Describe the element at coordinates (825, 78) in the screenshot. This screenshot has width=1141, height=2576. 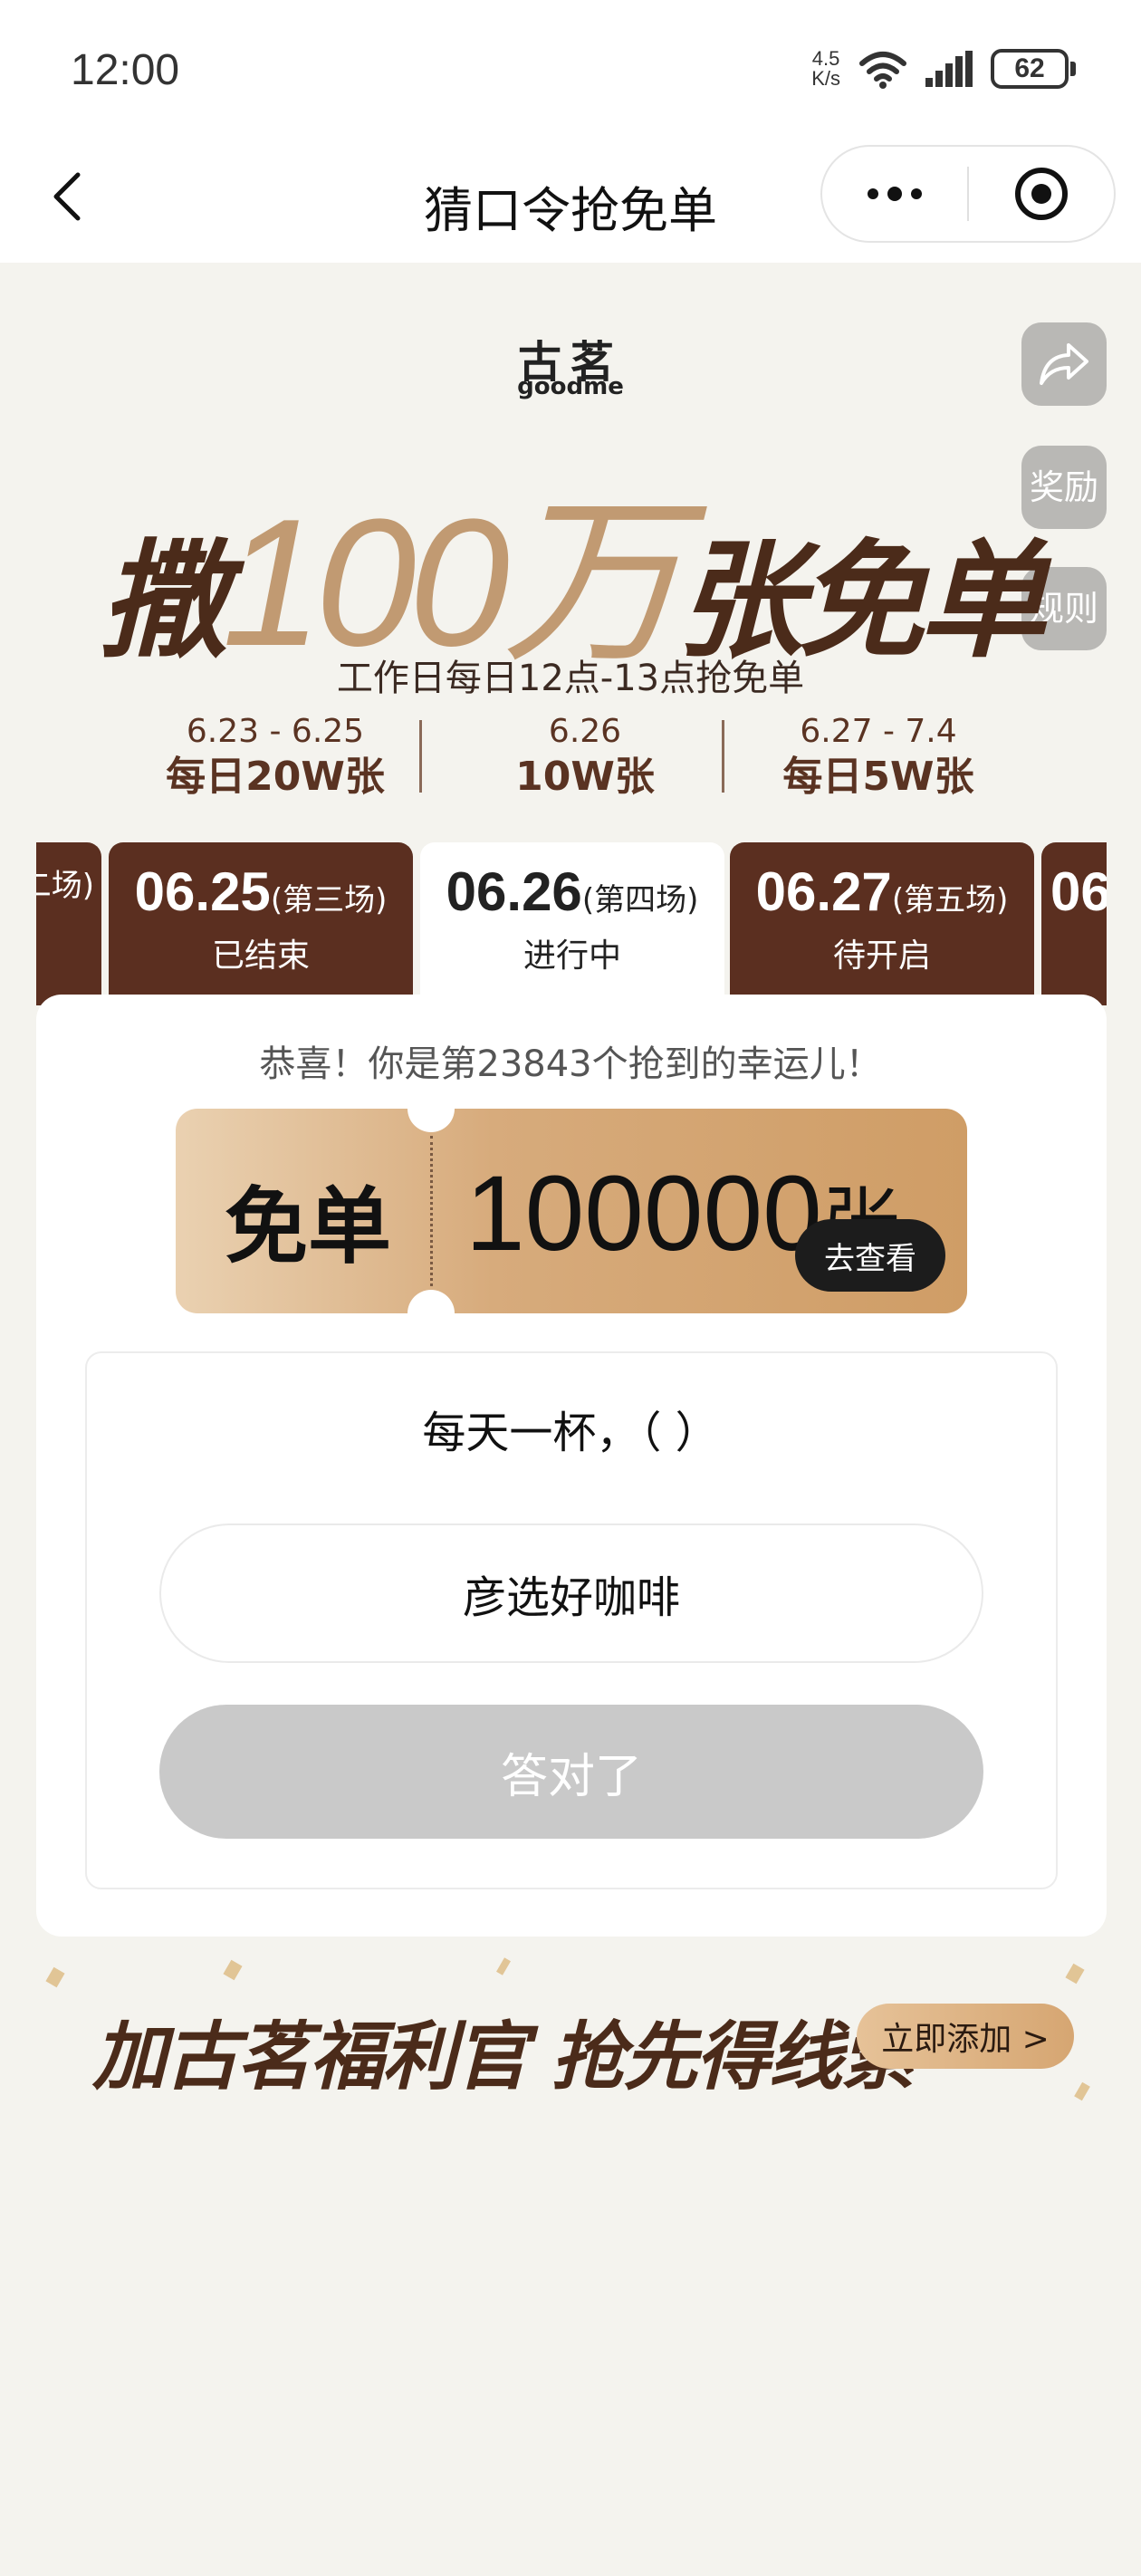
I see `net-speed-unit: K/s` at that location.